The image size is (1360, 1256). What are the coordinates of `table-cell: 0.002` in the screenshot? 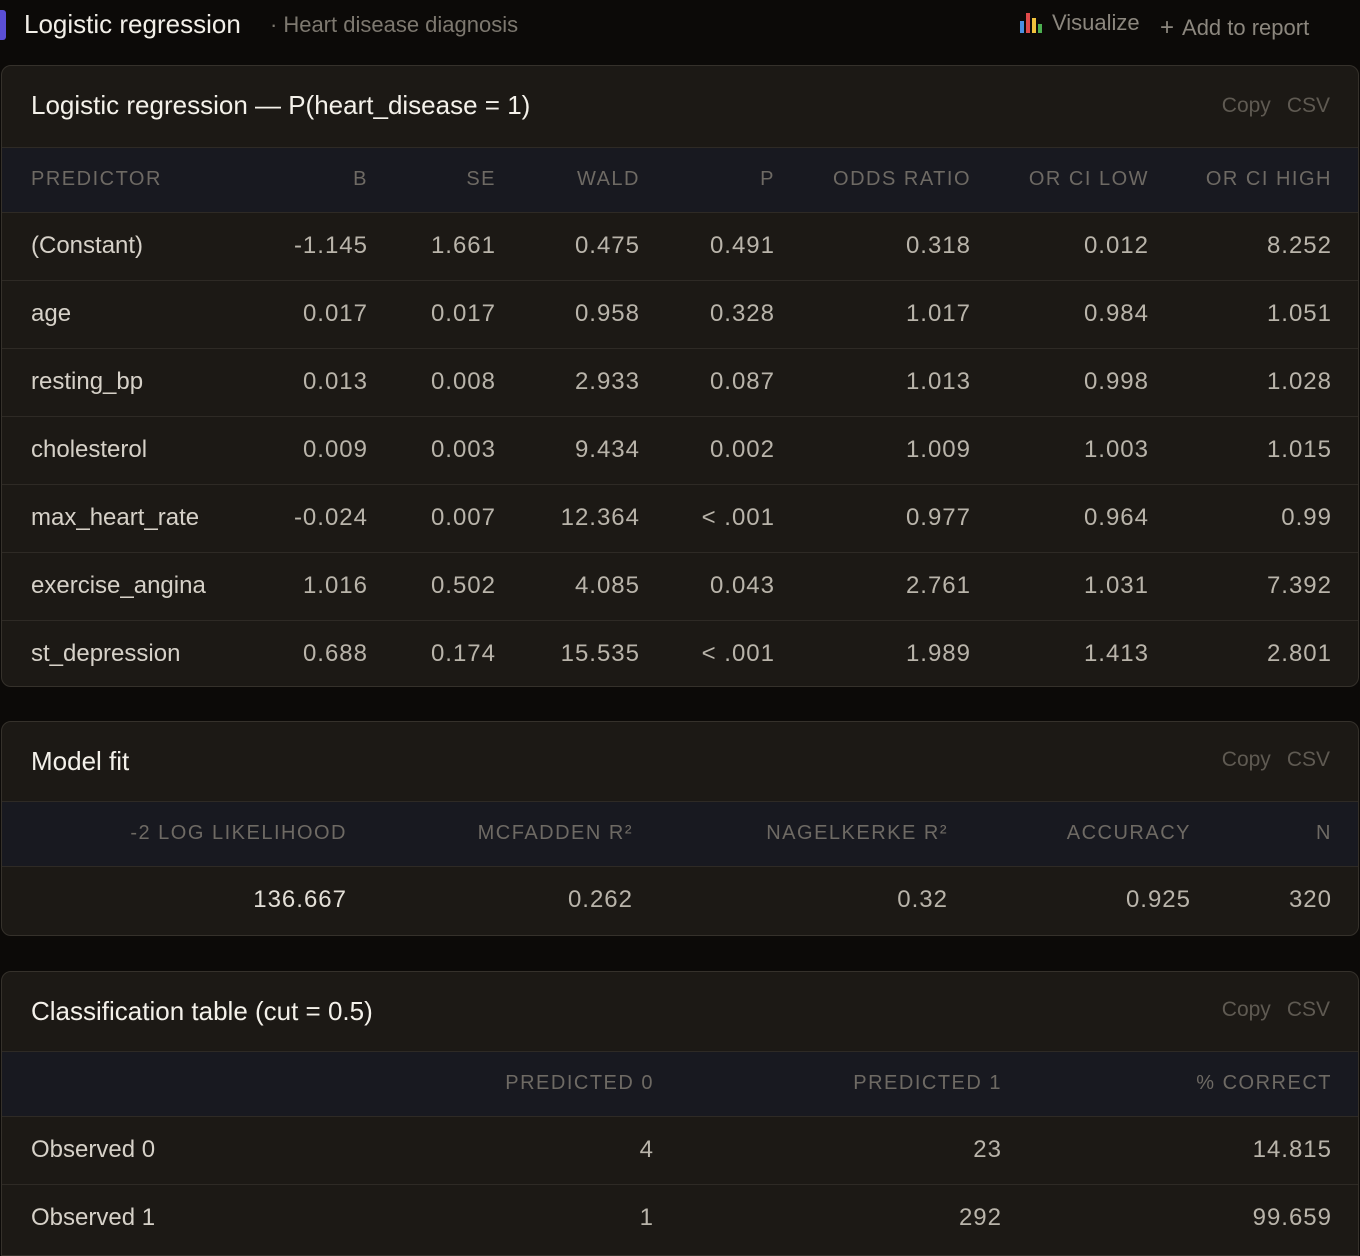 It's located at (735, 450).